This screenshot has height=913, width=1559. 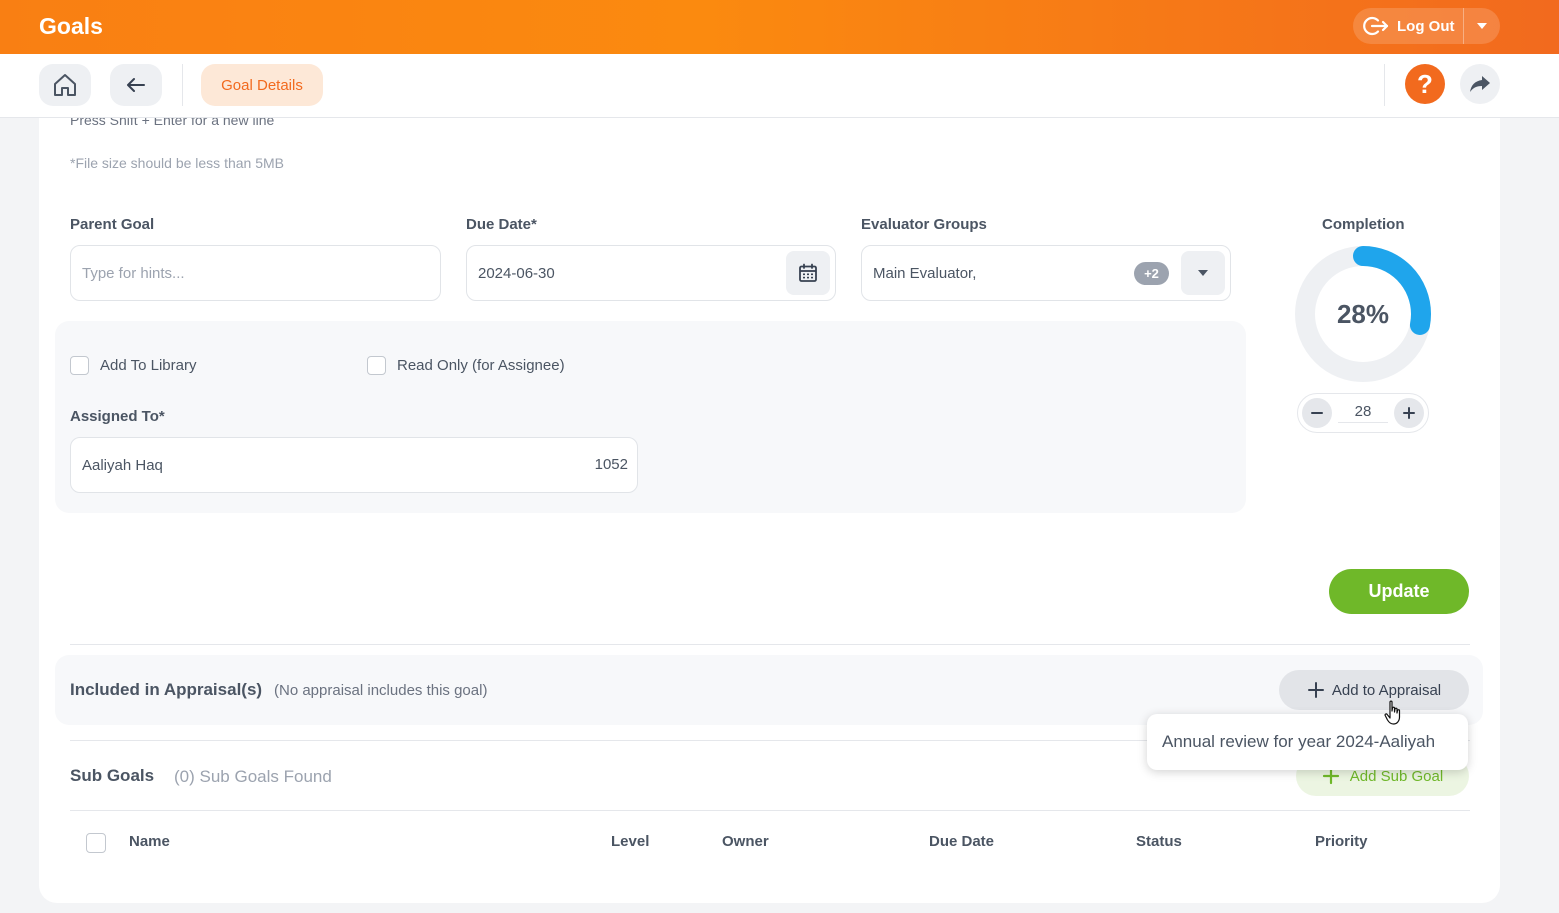 I want to click on evaluator-dropdown-button, so click(x=1203, y=273).